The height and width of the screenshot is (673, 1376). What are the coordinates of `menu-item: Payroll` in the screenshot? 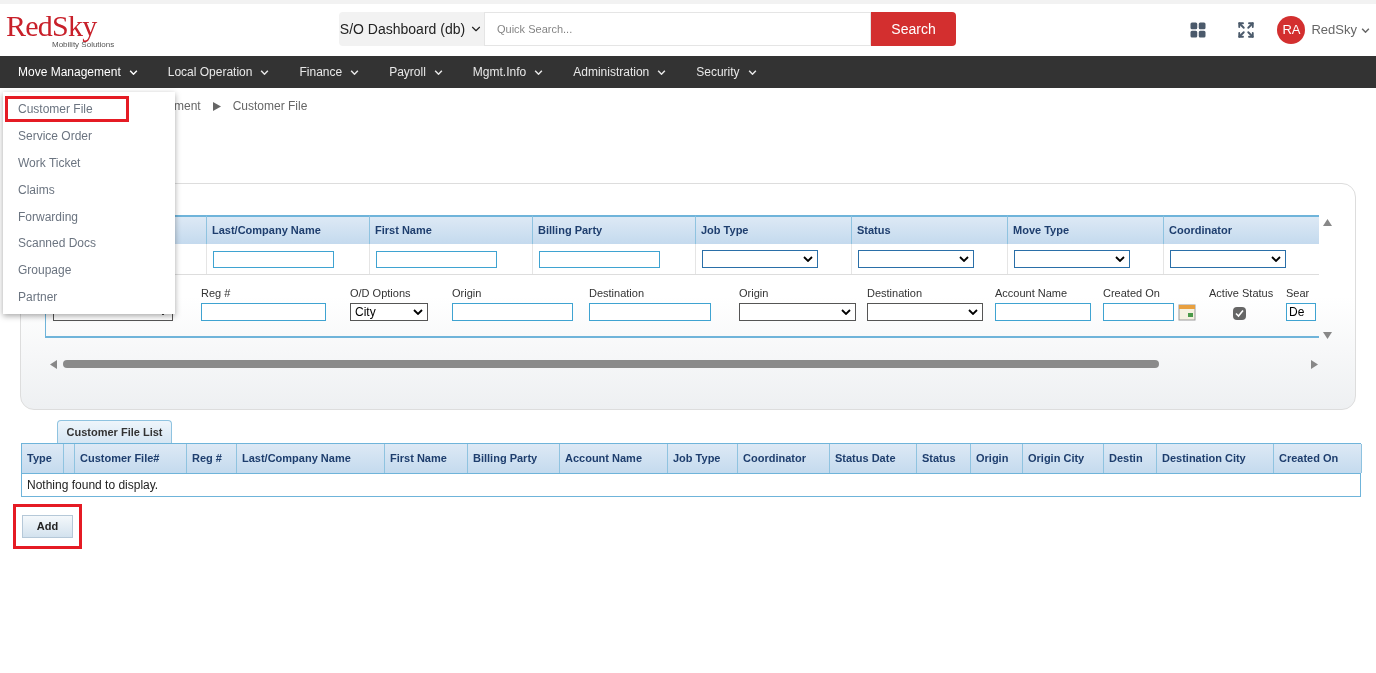 It's located at (416, 72).